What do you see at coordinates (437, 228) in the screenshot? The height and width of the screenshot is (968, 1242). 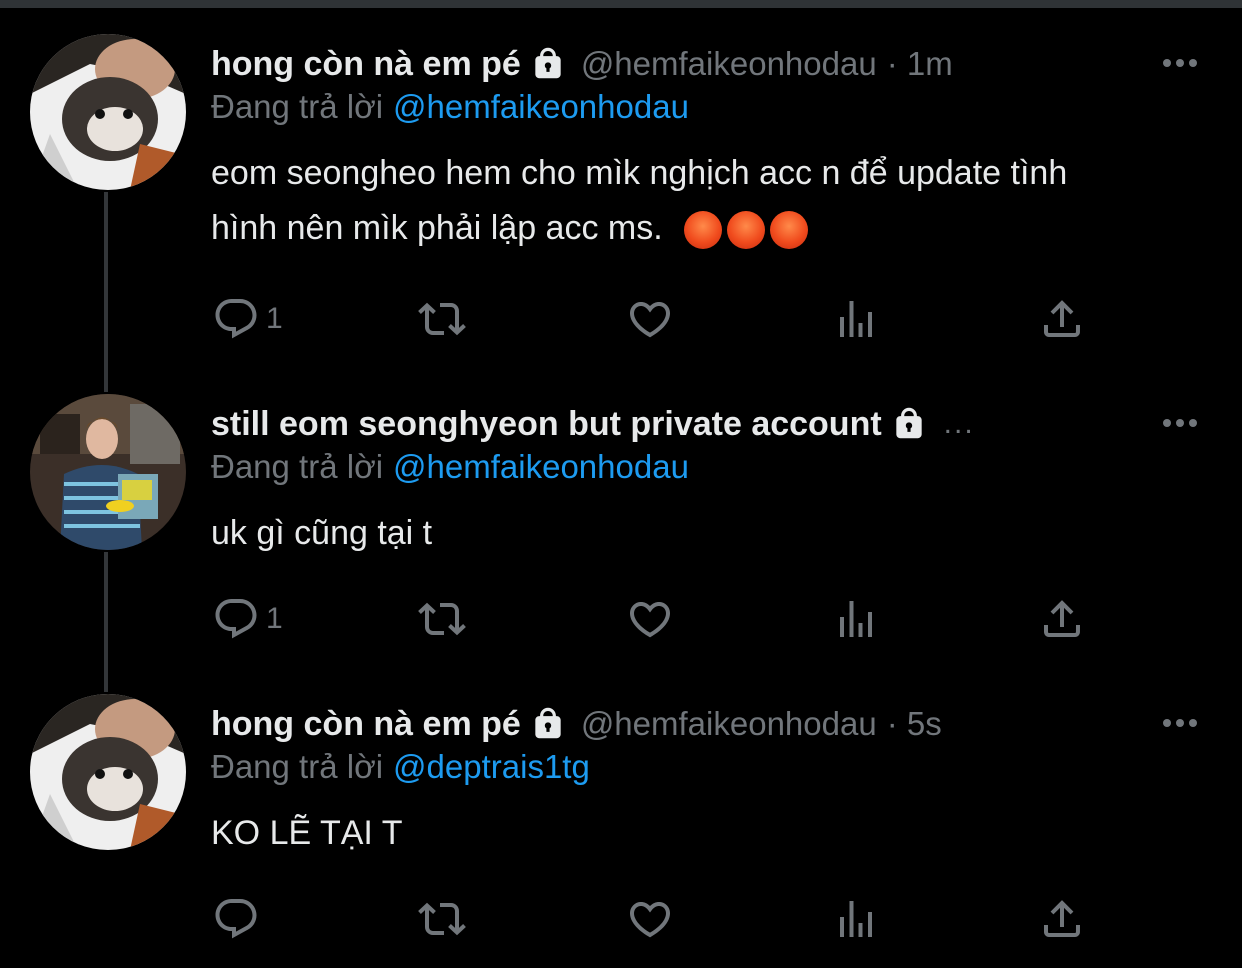 I see `tweet-text-line-content: hình nên mìk phải lập acc ms.` at bounding box center [437, 228].